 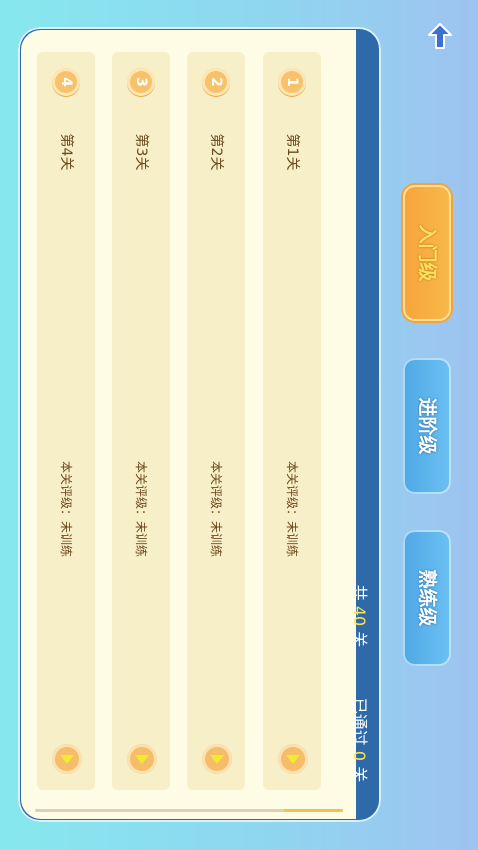 I want to click on tab-proficient: 熟练级, so click(x=427, y=598).